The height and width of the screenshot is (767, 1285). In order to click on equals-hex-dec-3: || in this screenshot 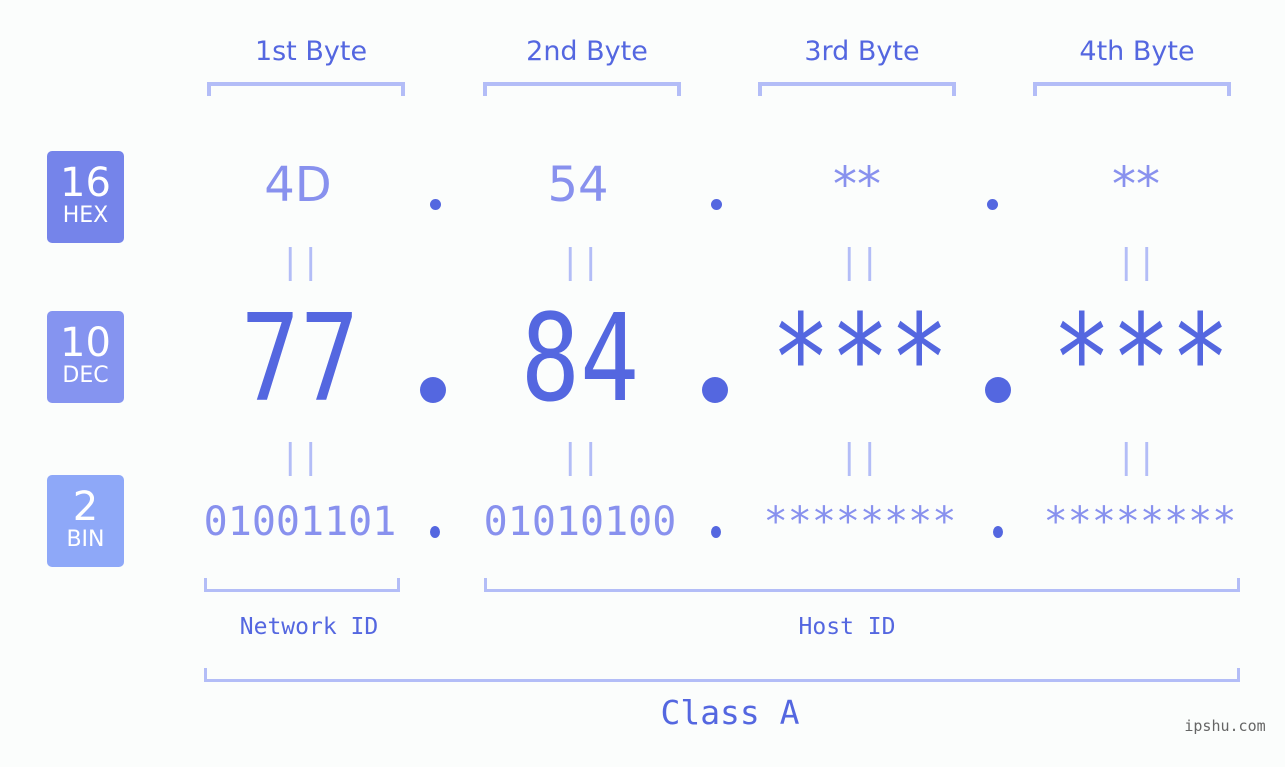, I will do `click(859, 262)`.